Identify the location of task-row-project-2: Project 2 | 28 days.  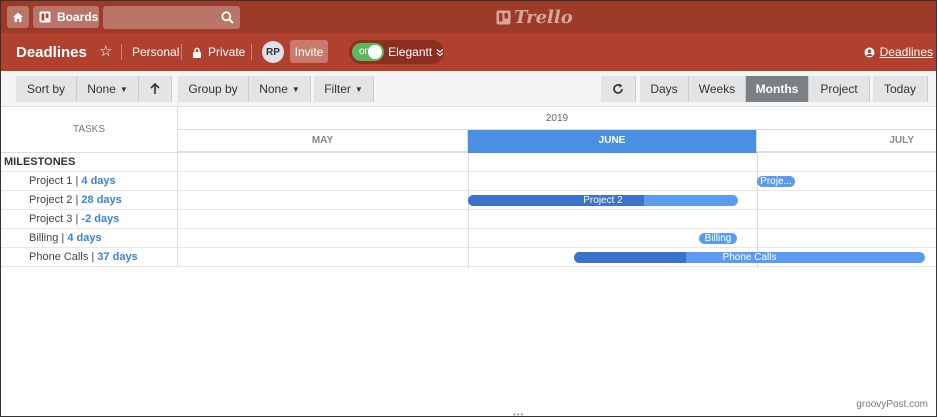
(89, 200).